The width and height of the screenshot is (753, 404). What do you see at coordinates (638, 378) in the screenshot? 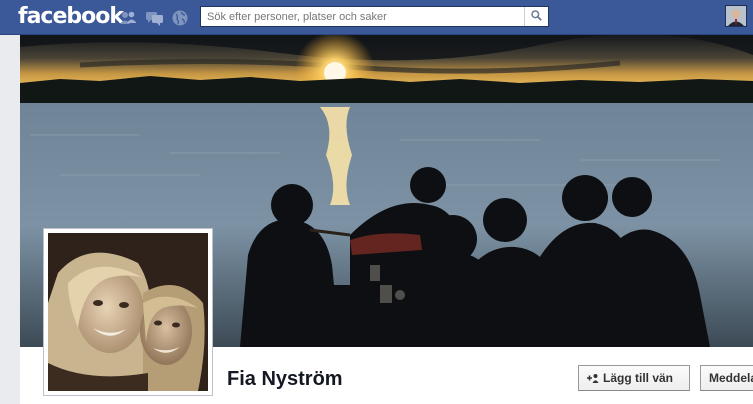
I see `add-friend-label: Lägg till vän` at bounding box center [638, 378].